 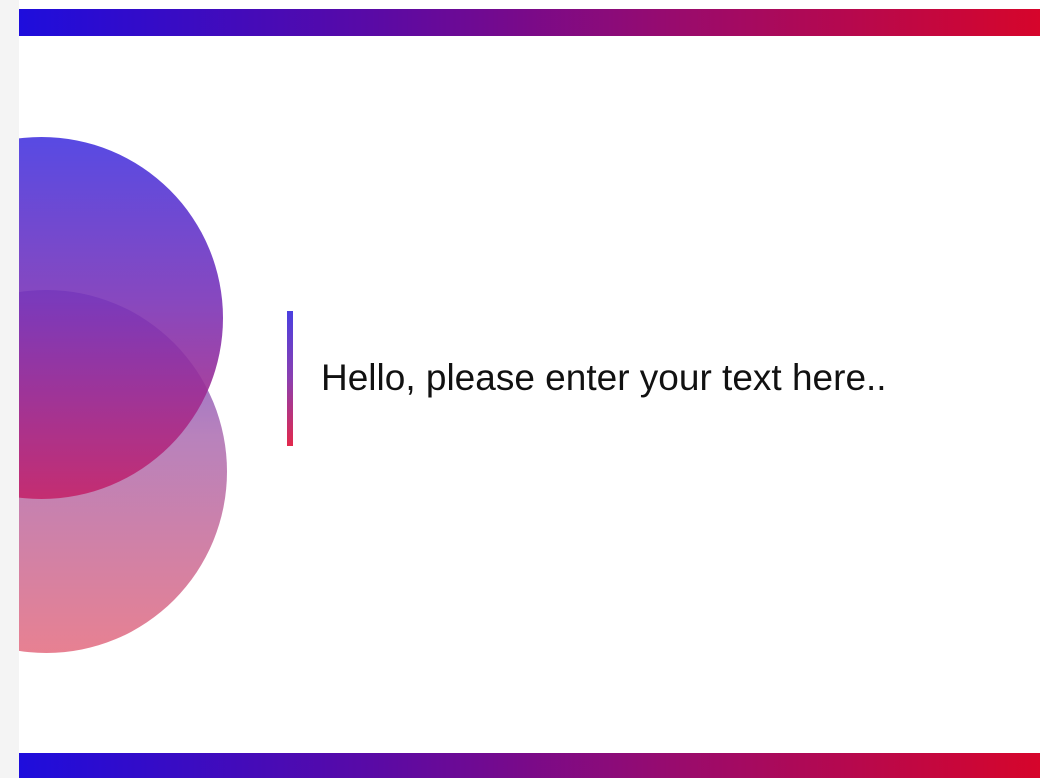 I want to click on bottom-gradient-bar, so click(x=529, y=765).